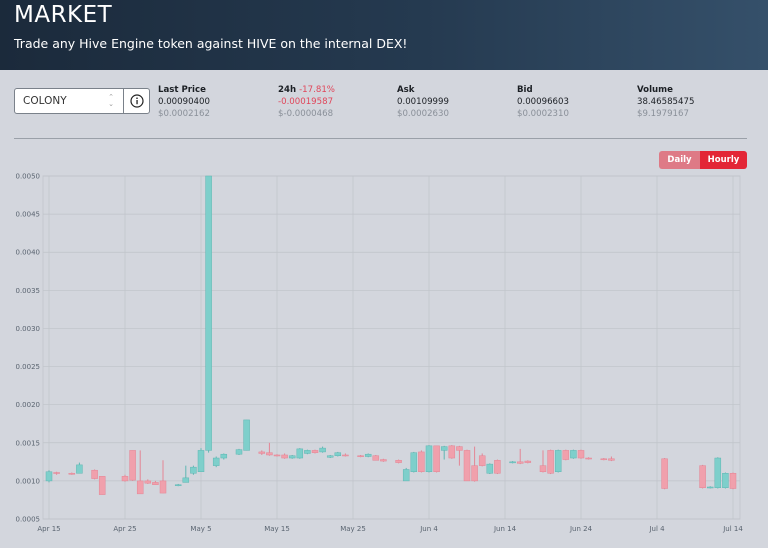 This screenshot has width=768, height=548. Describe the element at coordinates (28, 177) in the screenshot. I see `y-tick-label: 0.0050` at that location.